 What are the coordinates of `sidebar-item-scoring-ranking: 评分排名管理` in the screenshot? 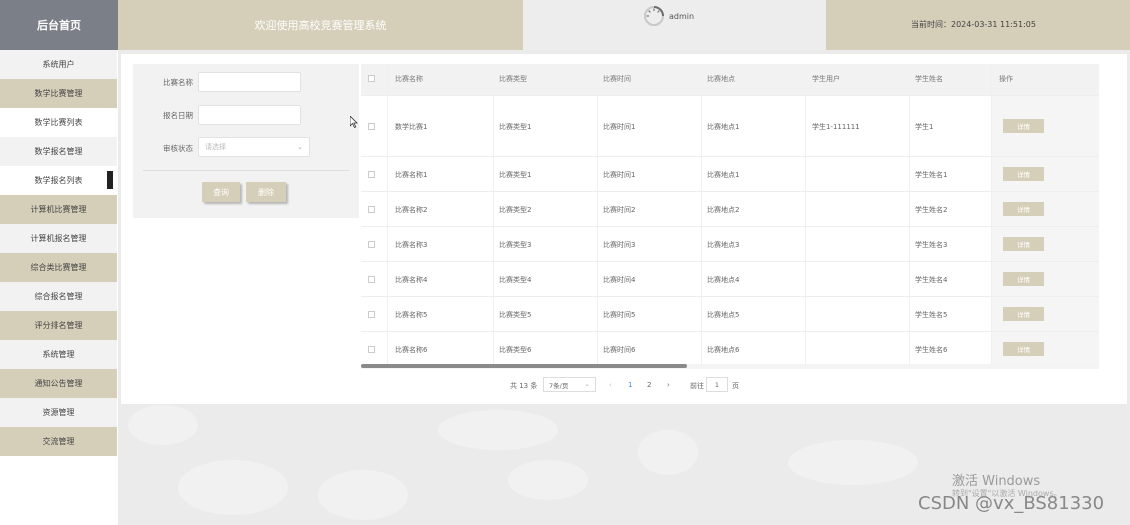 It's located at (58, 325).